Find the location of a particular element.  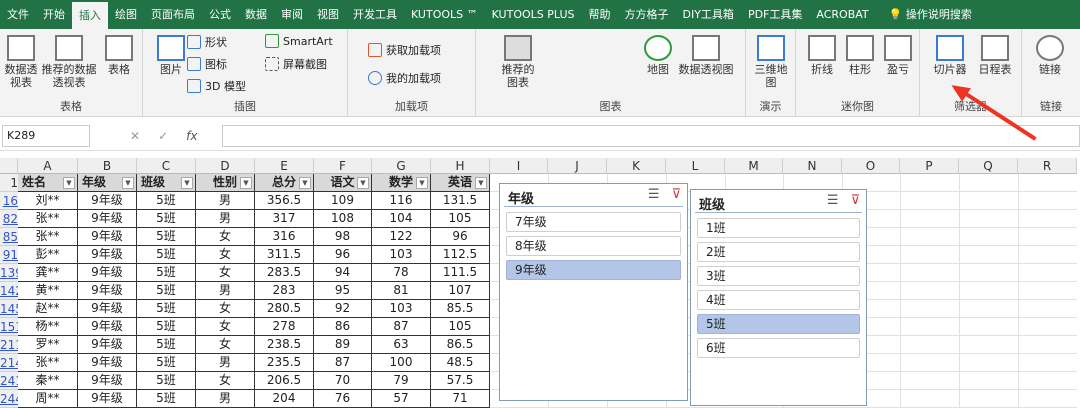

column-header: A is located at coordinates (48, 166).